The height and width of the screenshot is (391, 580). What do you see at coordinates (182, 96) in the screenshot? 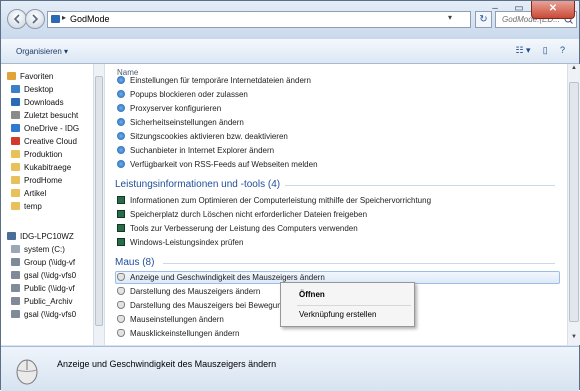
I see `list-item: Popups blockieren oder zulassen` at bounding box center [182, 96].